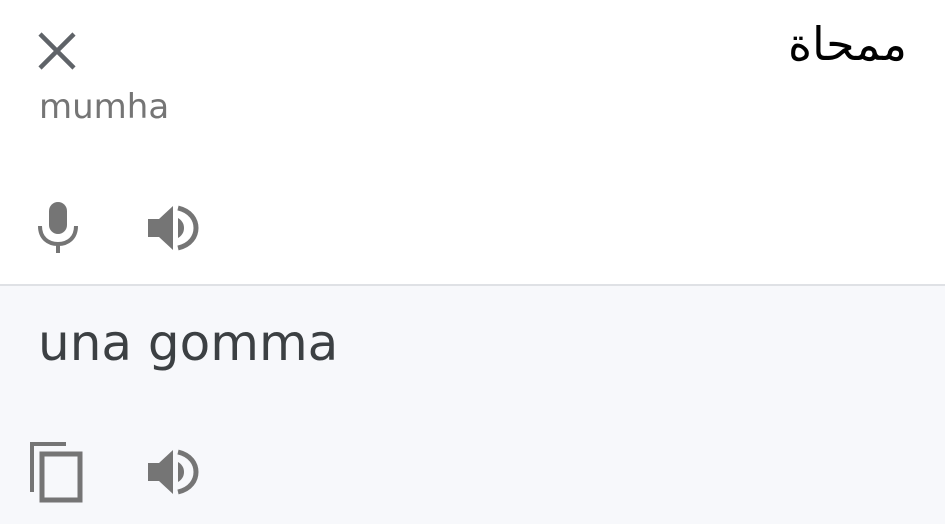 The height and width of the screenshot is (524, 945). I want to click on close-icon, so click(57, 51).